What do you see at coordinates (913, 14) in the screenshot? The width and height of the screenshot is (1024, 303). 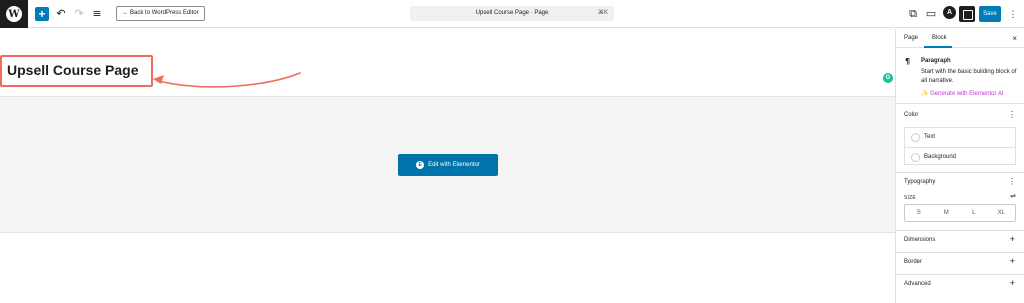 I see `view-page-icon: ⧉` at bounding box center [913, 14].